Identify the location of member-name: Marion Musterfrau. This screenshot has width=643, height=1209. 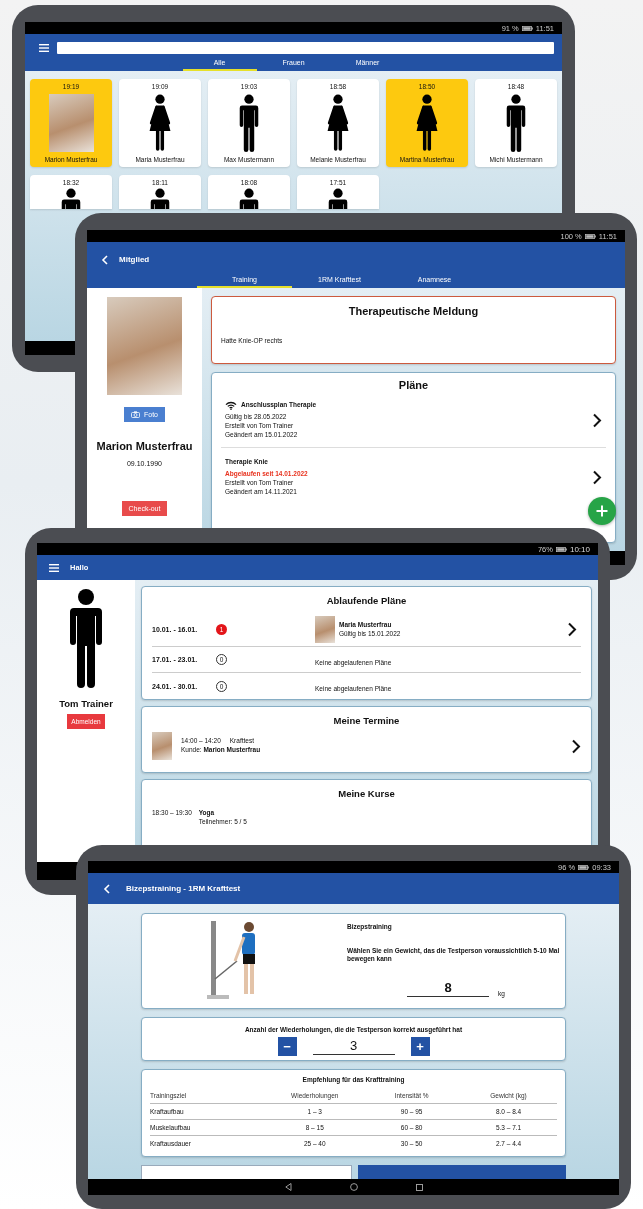
(144, 446).